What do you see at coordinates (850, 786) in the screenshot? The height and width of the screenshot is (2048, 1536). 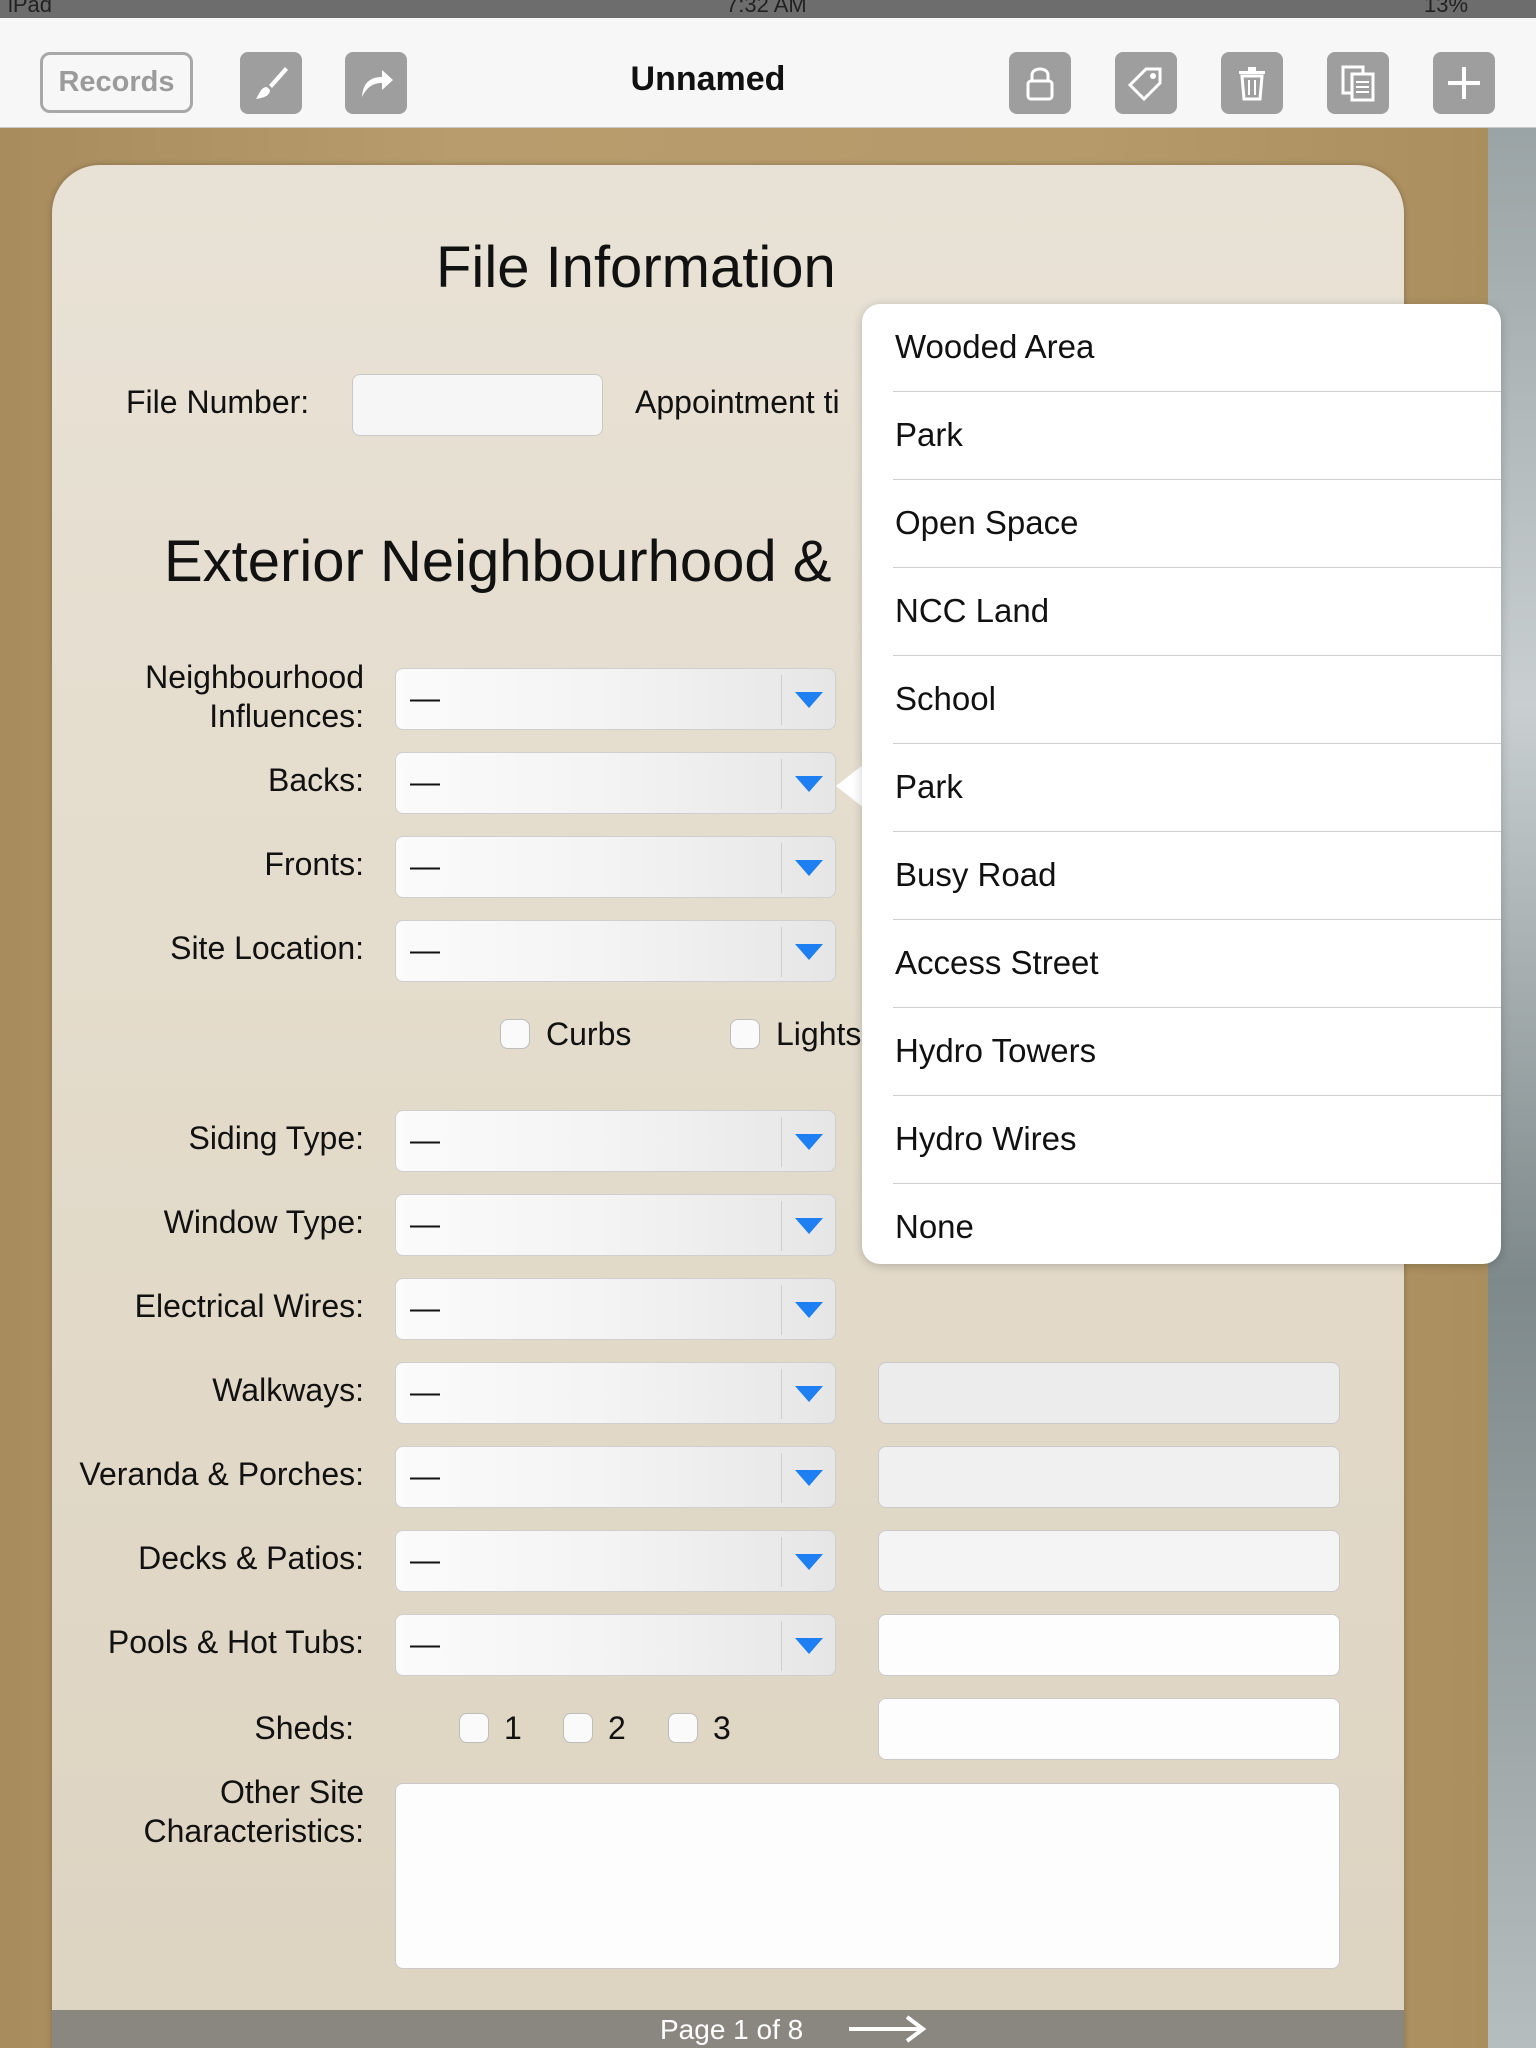 I see `popover-pointer` at bounding box center [850, 786].